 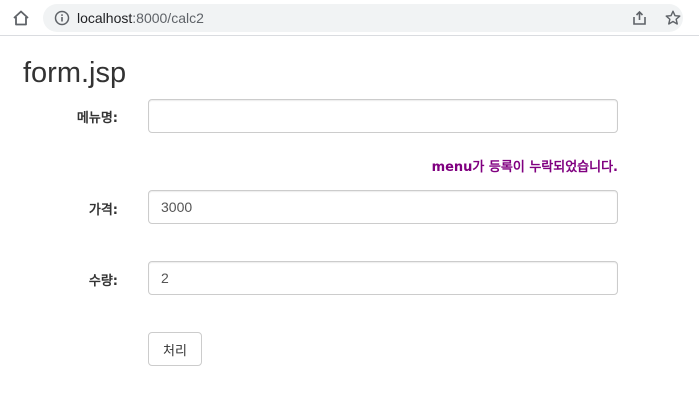 I want to click on home-icon, so click(x=21, y=18).